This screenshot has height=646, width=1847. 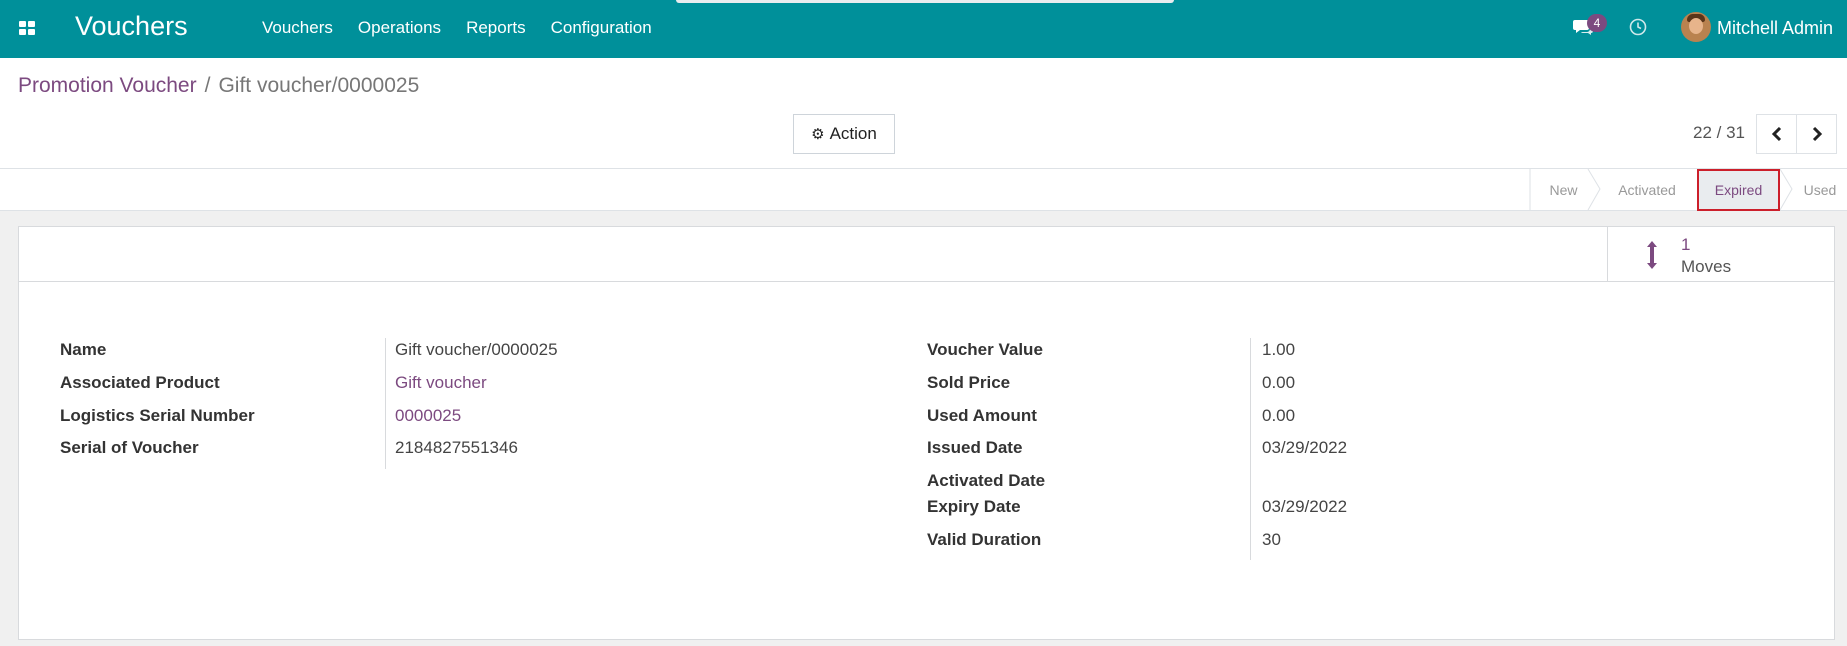 What do you see at coordinates (1820, 189) in the screenshot?
I see `stage-used: Used` at bounding box center [1820, 189].